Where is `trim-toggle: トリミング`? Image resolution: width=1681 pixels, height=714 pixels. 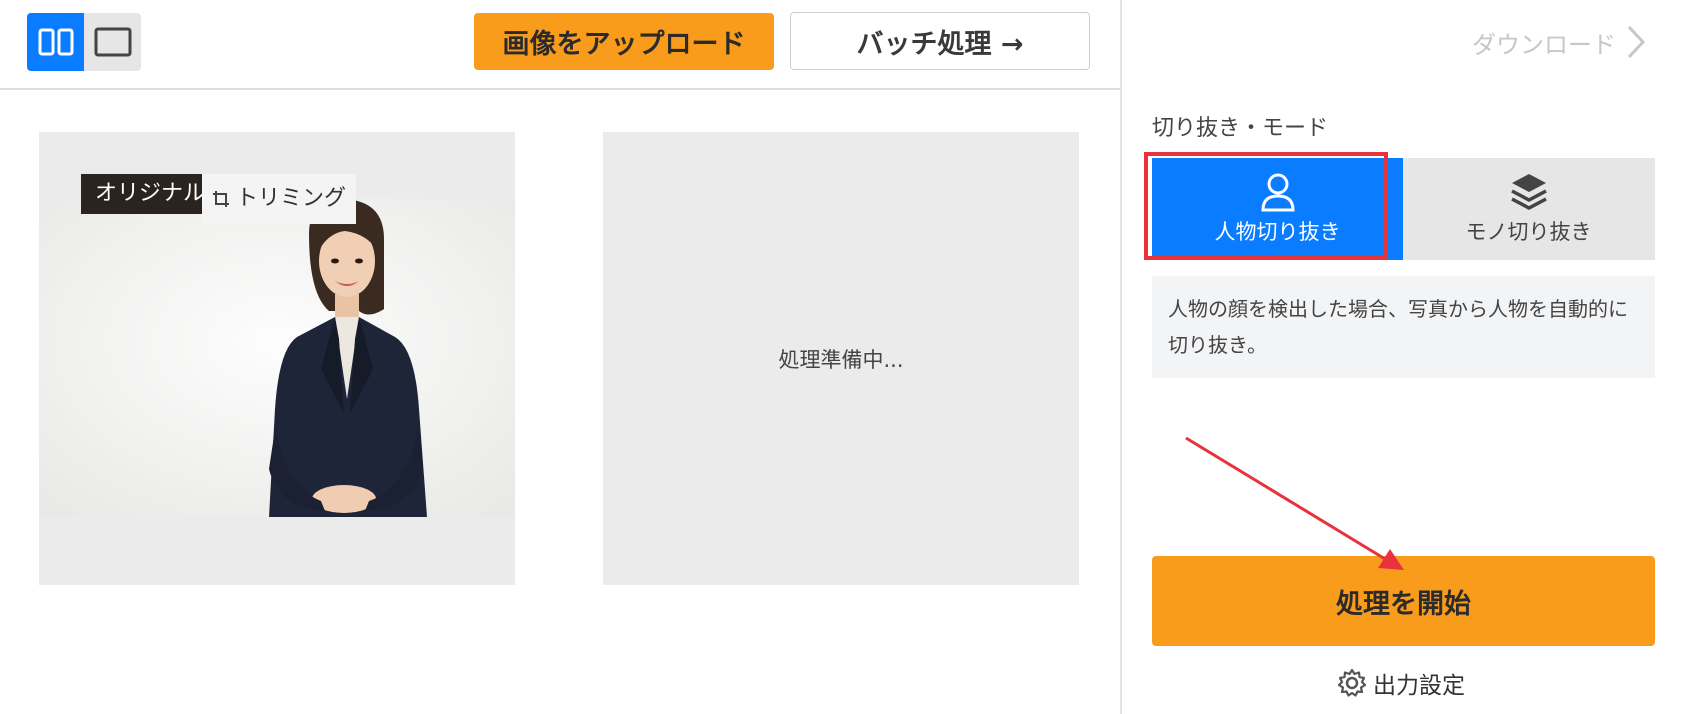 trim-toggle: トリミング is located at coordinates (279, 199).